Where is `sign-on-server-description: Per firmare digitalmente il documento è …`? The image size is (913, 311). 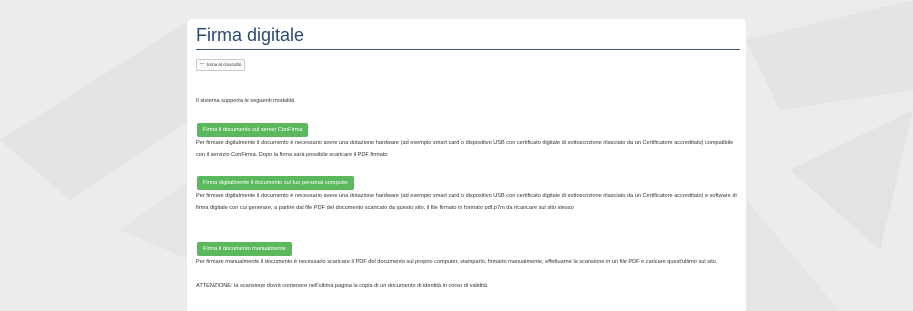 sign-on-server-description: Per firmare digitalmente il documento è … is located at coordinates (465, 149).